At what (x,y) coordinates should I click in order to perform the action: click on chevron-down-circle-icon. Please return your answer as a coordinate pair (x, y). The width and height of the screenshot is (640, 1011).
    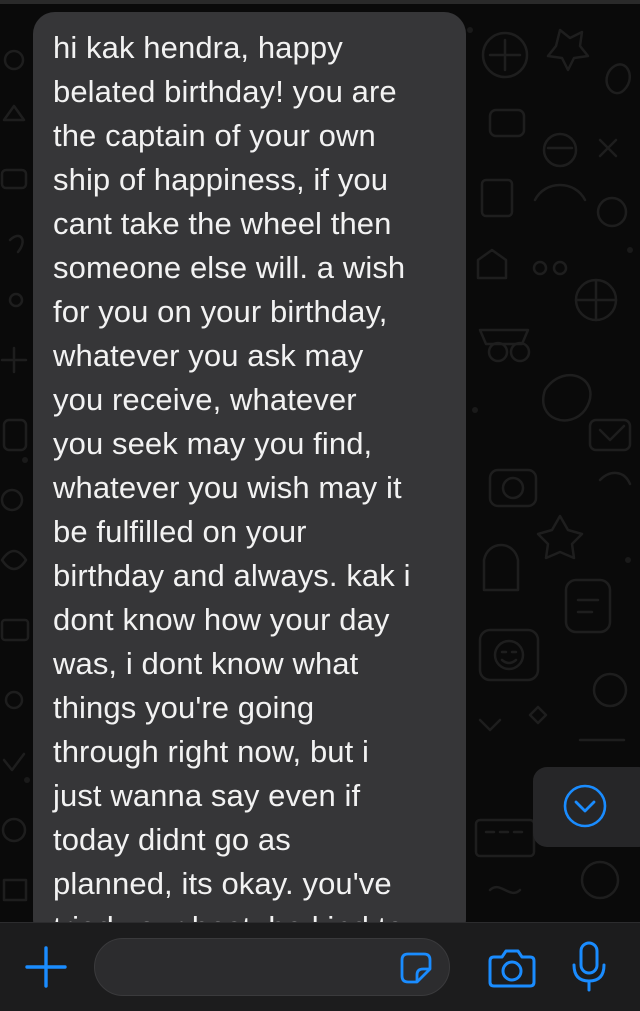
    Looking at the image, I should click on (585, 806).